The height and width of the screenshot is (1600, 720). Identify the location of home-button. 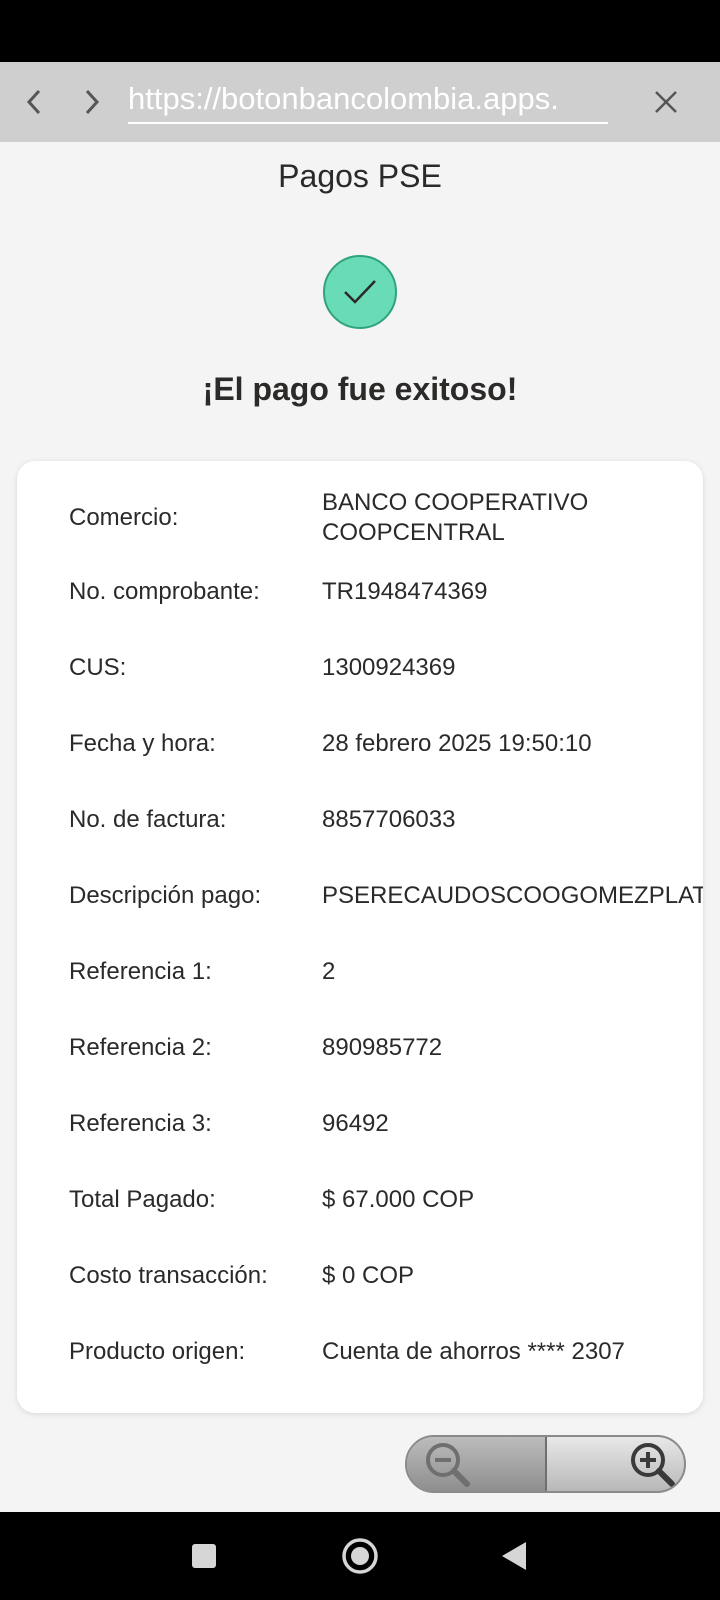
(360, 1556).